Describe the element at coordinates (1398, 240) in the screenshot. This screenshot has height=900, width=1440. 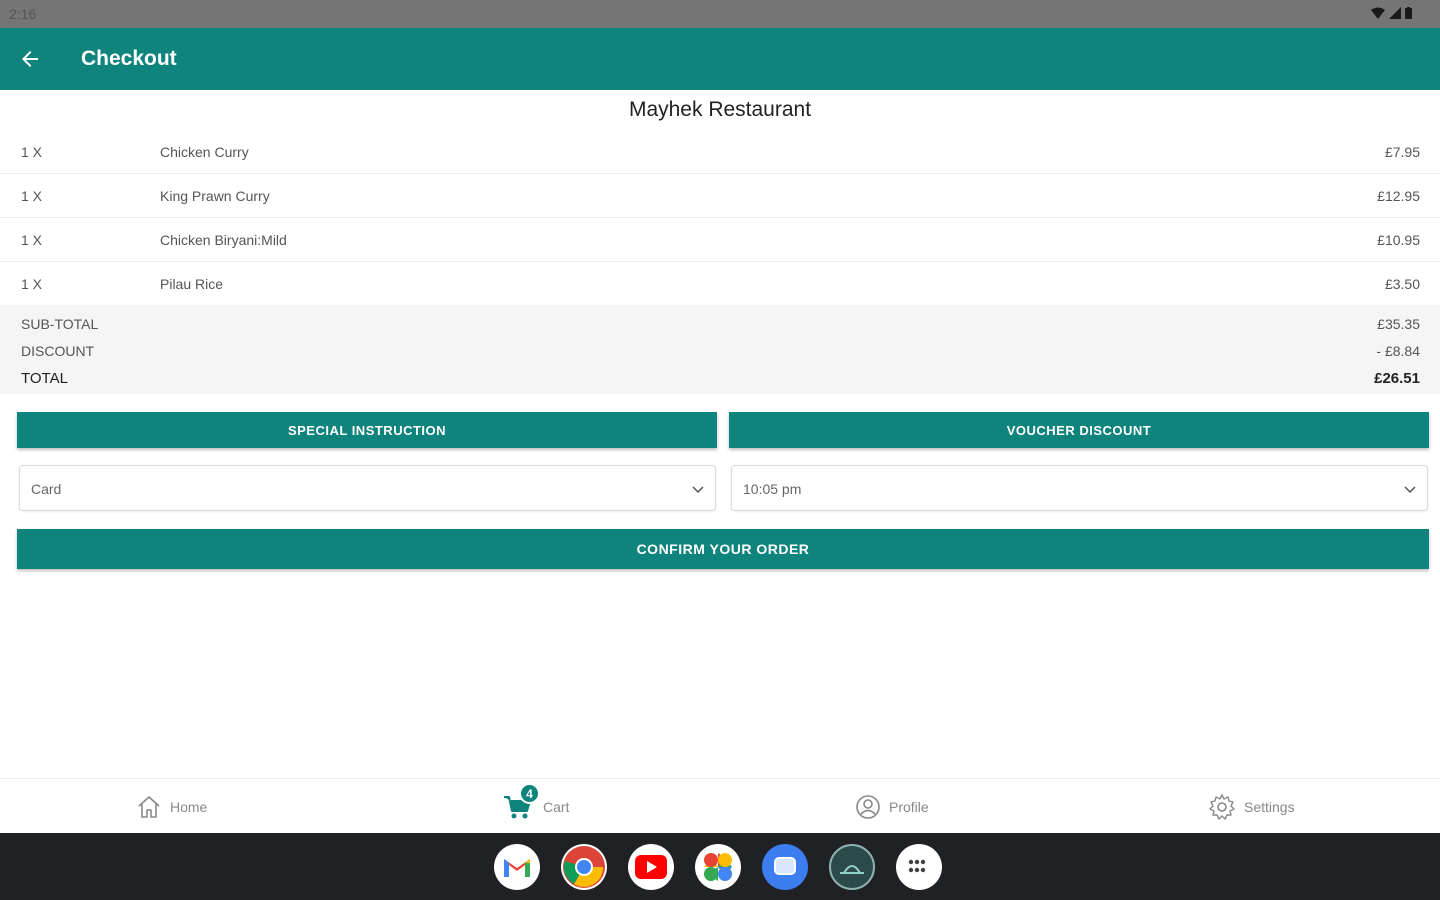
I see `item-price: £10.95` at that location.